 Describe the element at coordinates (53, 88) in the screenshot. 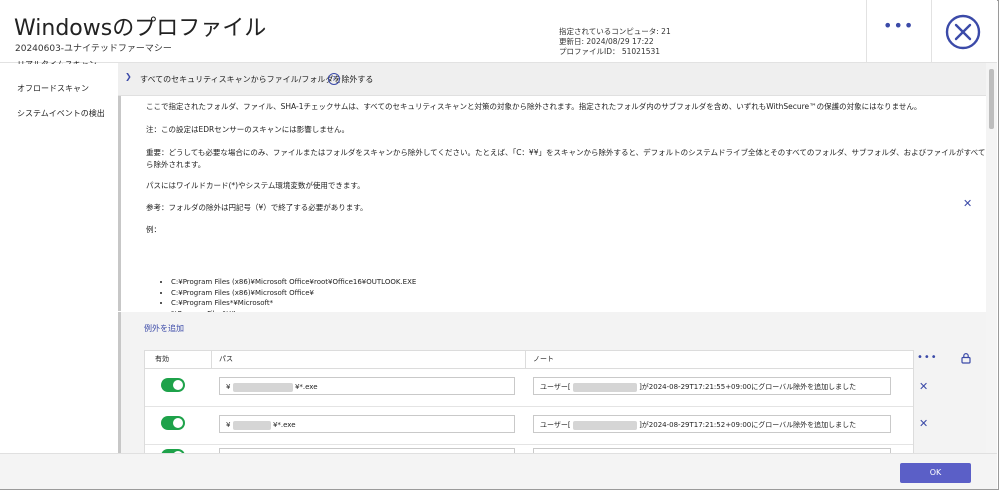

I see `nav-item-offload-scan: オフロードスキャン` at that location.